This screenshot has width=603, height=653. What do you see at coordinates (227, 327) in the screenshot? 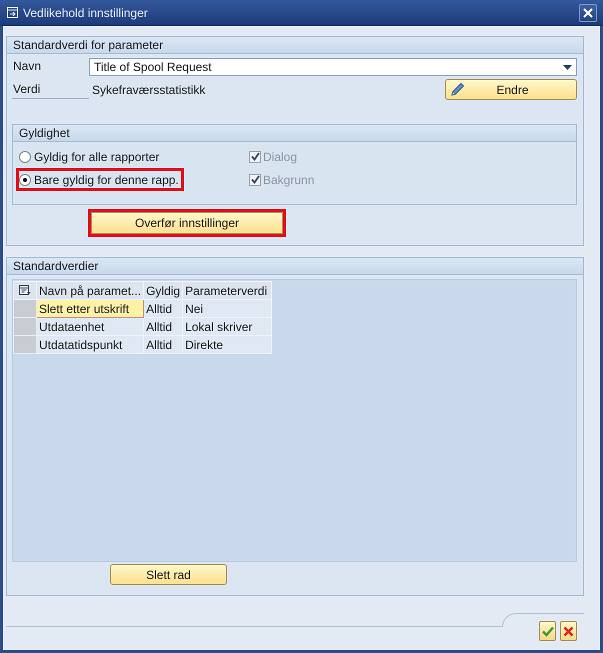
I see `table-cell: Lokal skriver` at bounding box center [227, 327].